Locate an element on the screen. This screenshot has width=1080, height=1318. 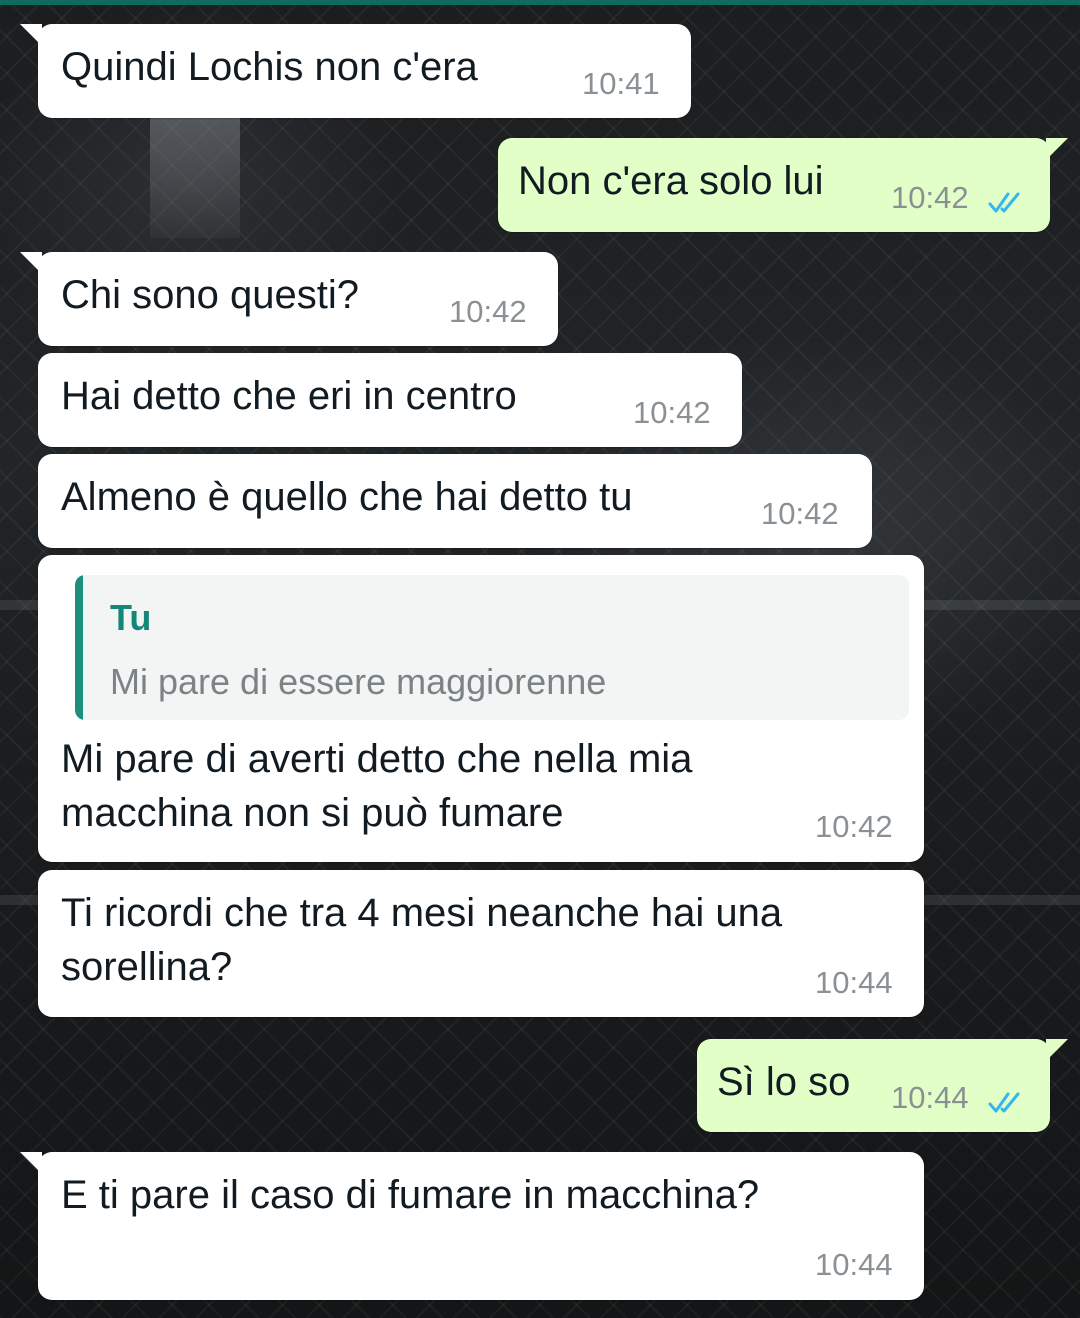
message-text: Quindi Lochis non c'era is located at coordinates (269, 67).